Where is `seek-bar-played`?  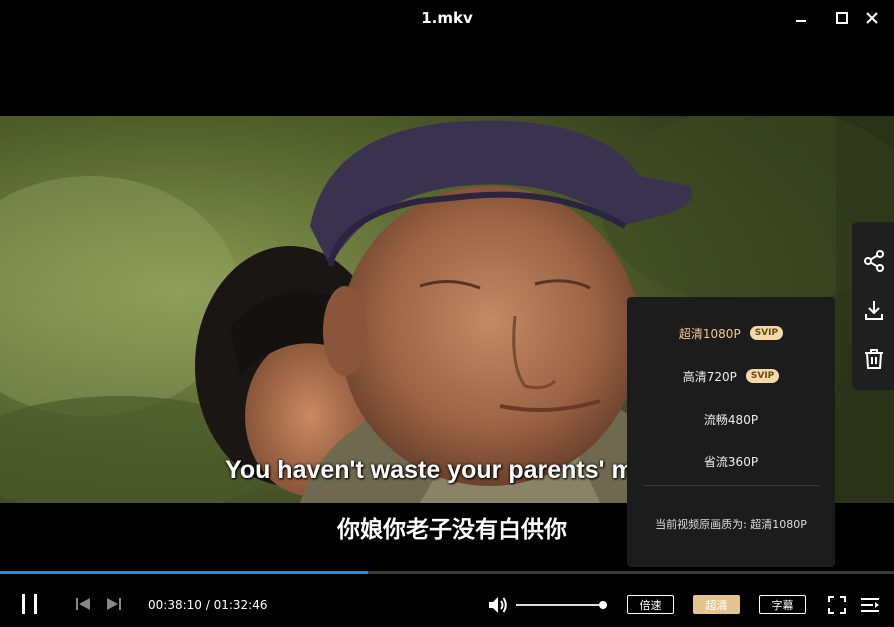
seek-bar-played is located at coordinates (184, 572).